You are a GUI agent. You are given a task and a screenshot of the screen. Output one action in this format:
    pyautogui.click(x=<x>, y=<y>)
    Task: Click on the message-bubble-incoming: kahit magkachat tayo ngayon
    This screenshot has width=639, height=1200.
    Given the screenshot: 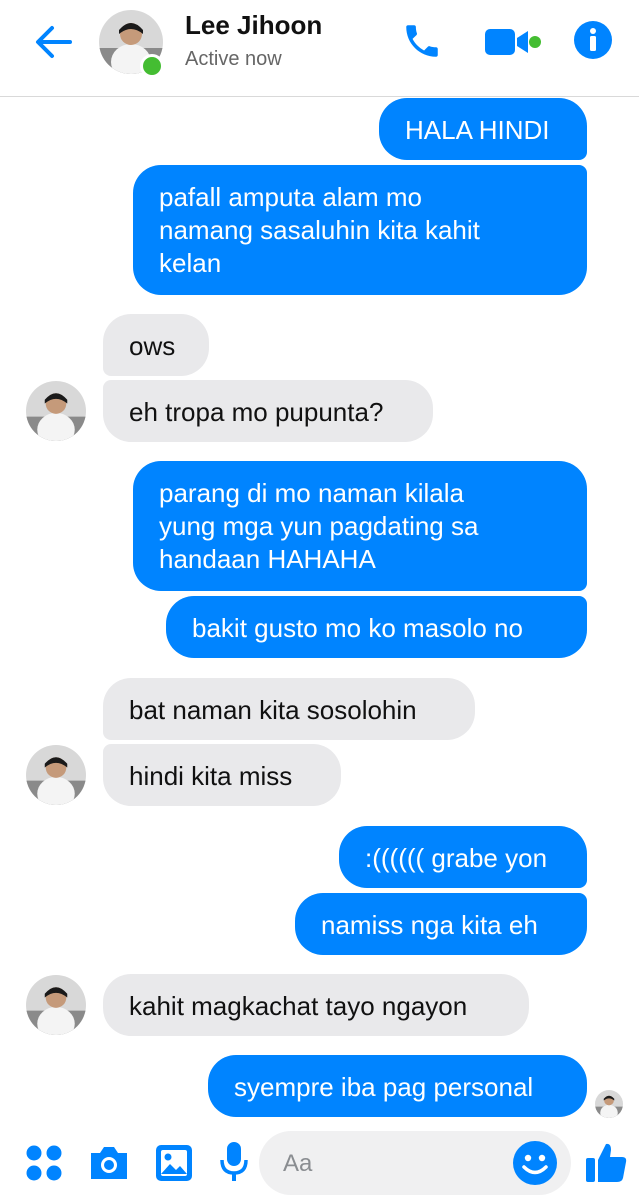 What is the action you would take?
    pyautogui.click(x=316, y=1005)
    